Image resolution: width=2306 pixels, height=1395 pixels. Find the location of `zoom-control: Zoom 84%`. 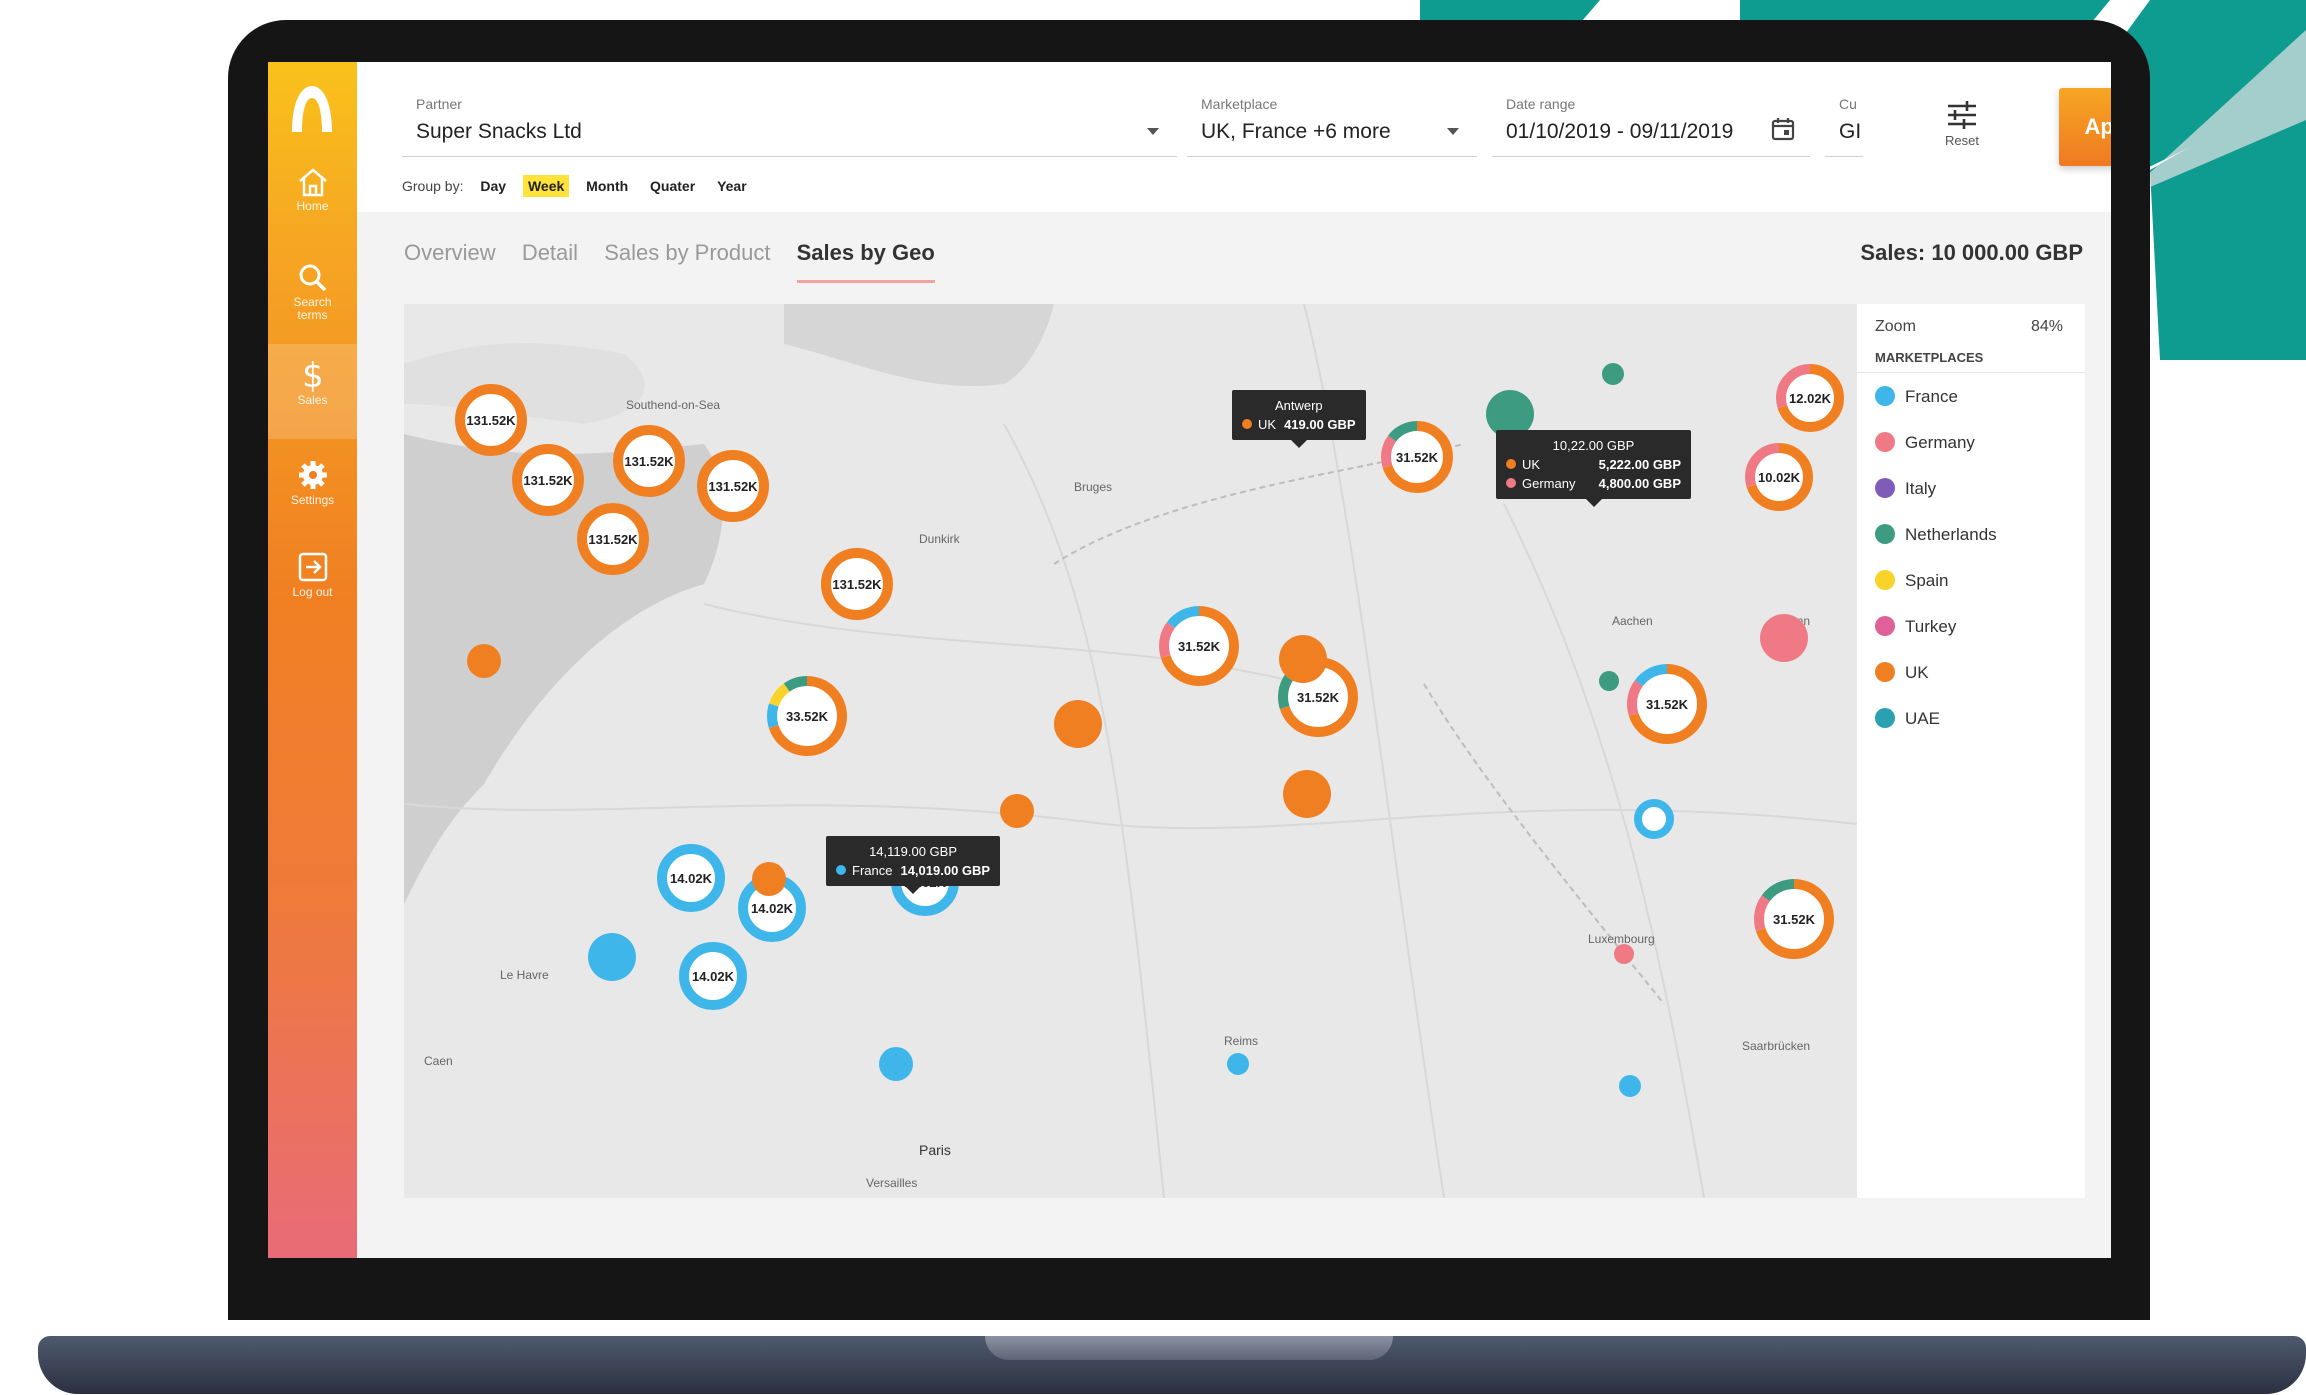

zoom-control: Zoom 84% is located at coordinates (1969, 327).